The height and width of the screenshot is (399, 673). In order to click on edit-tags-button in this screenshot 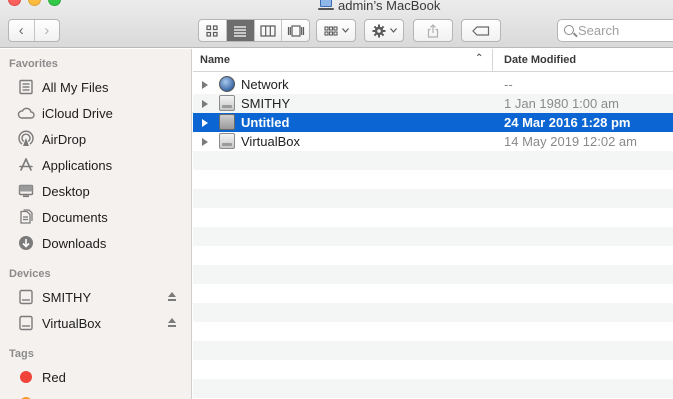, I will do `click(481, 30)`.